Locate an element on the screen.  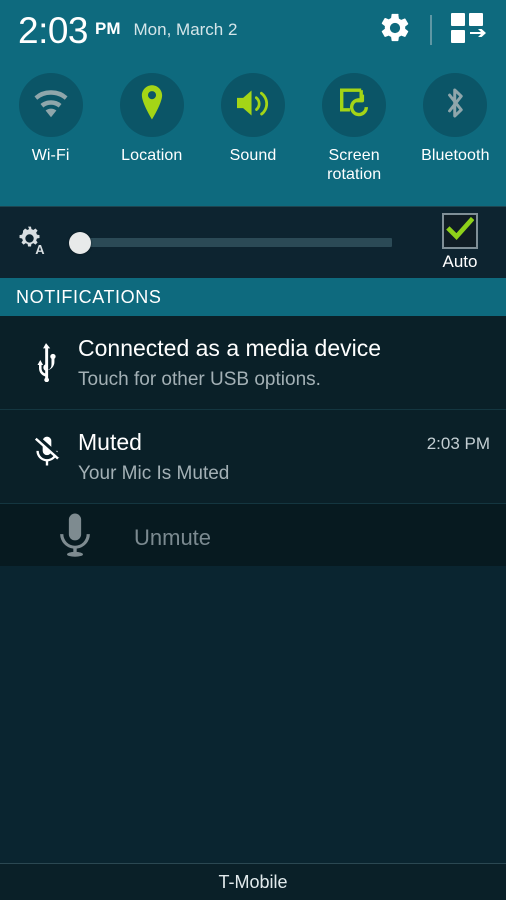
clock-ampm: PM is located at coordinates (108, 28).